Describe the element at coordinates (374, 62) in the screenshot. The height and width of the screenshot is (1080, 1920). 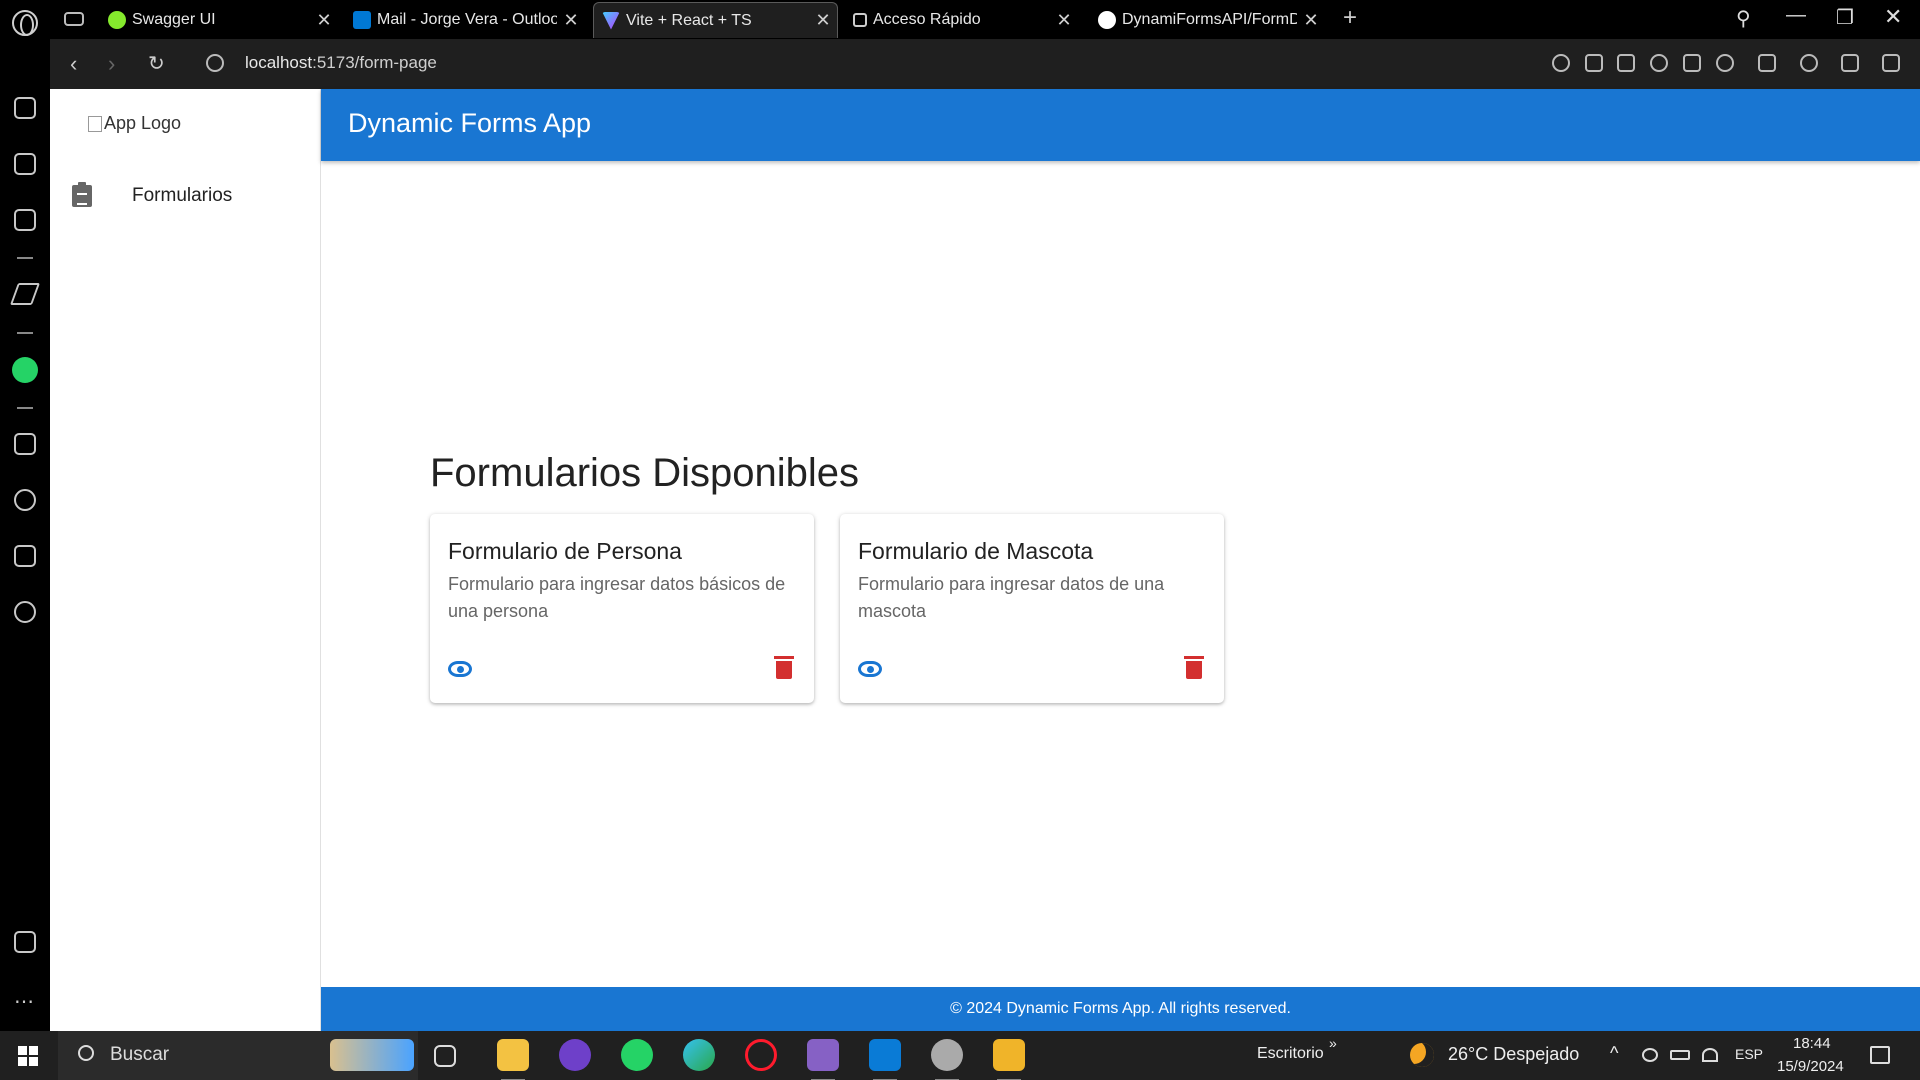
I see `url-path: :5173/form-page` at that location.